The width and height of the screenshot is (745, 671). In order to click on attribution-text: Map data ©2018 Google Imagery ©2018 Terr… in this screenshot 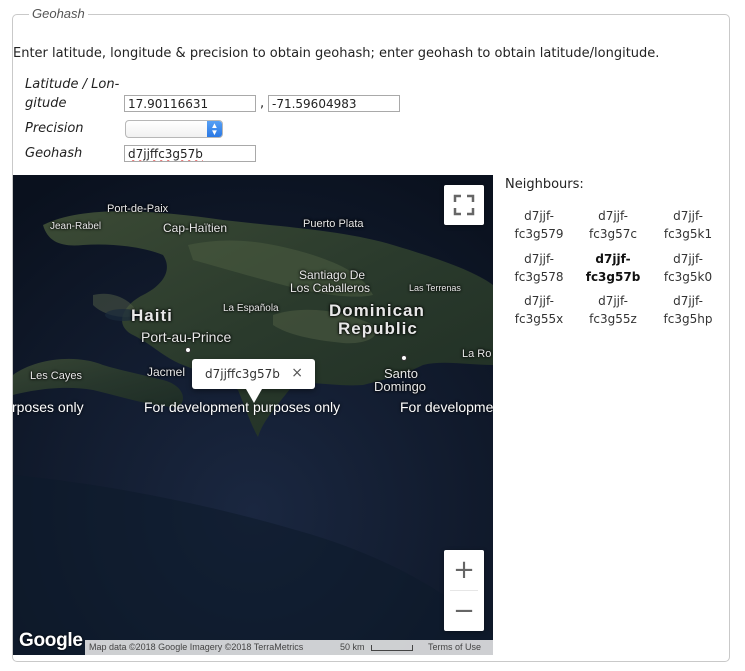, I will do `click(196, 647)`.